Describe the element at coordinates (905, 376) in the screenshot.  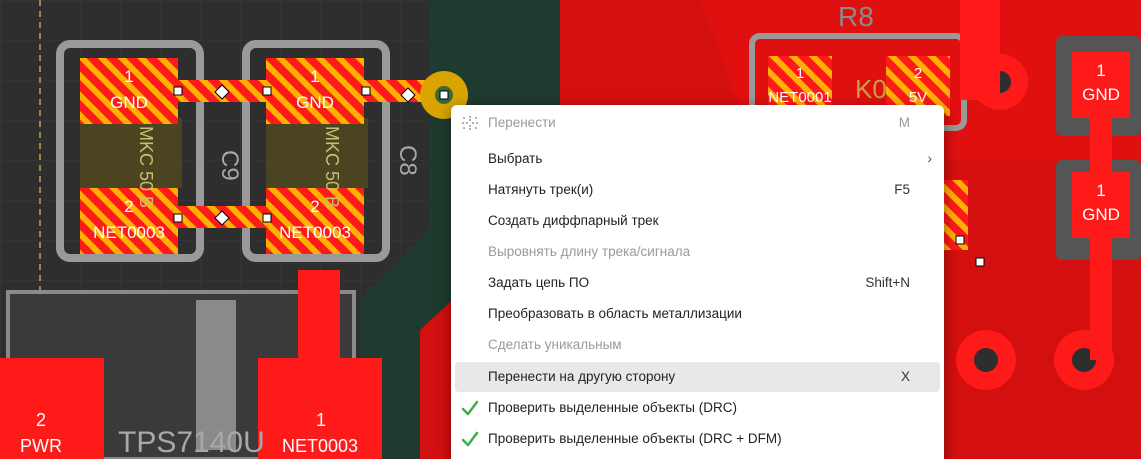
I see `menu-item-shortcut: X` at that location.